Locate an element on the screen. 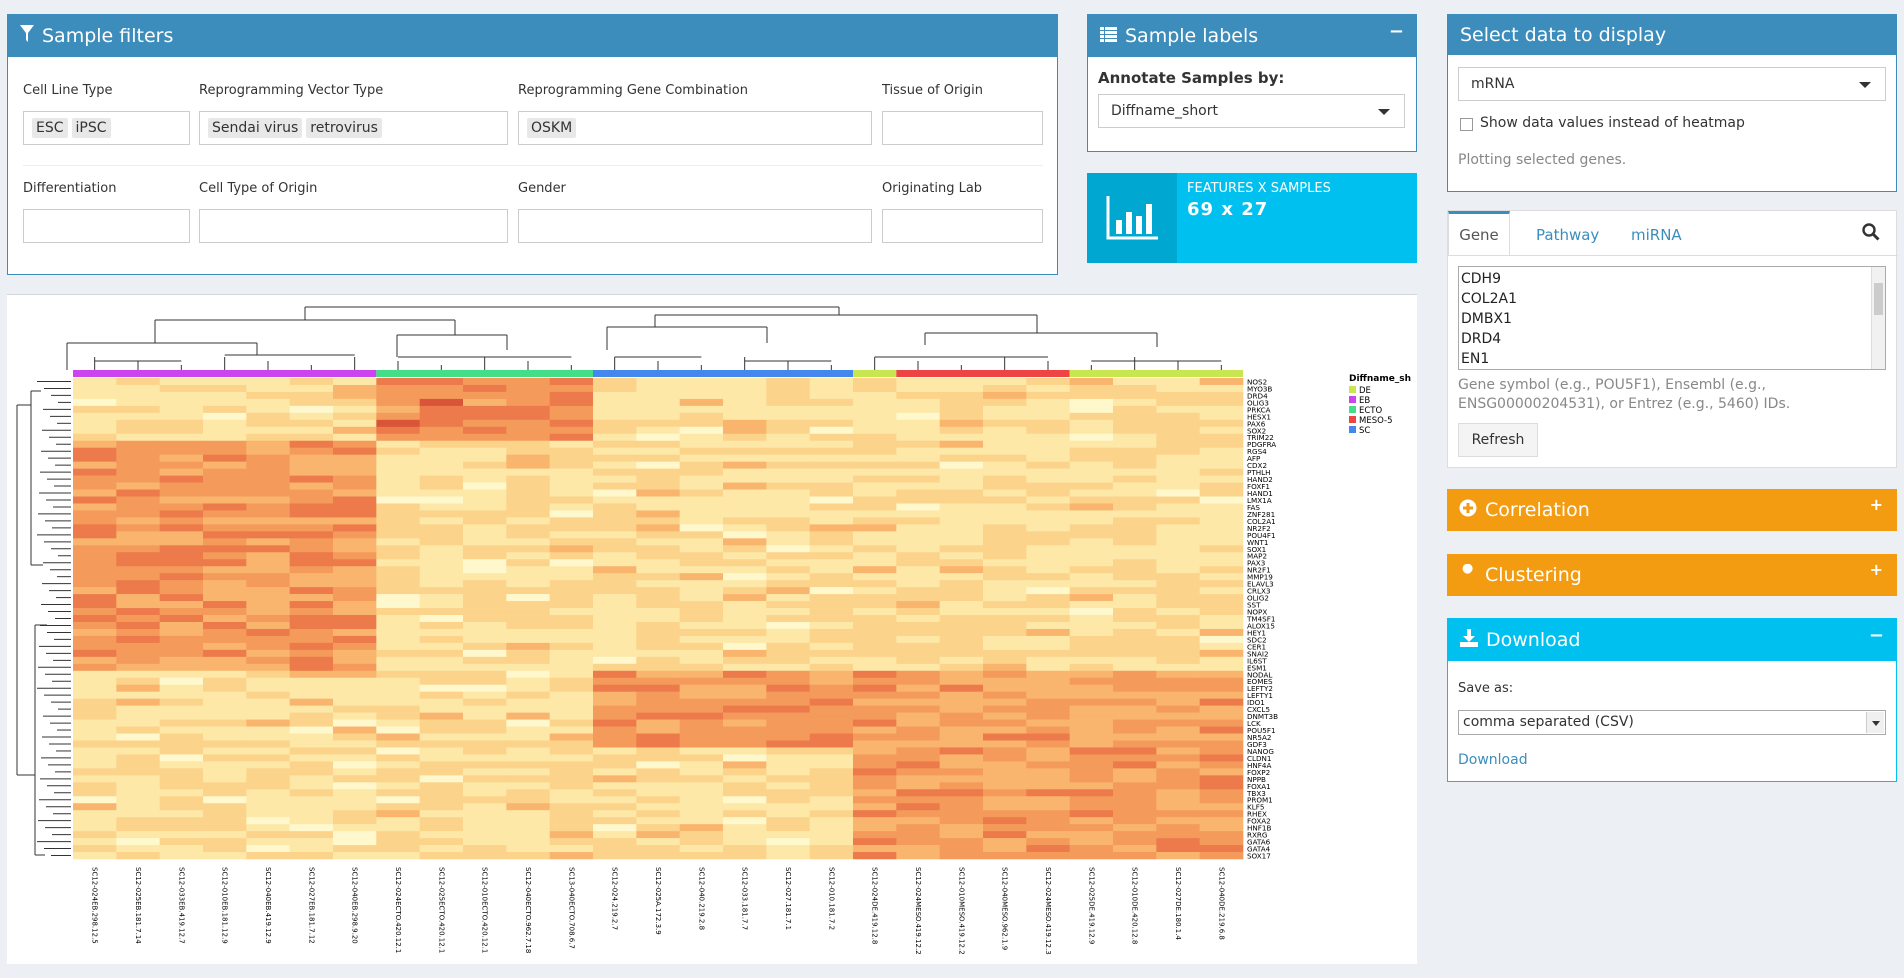  filter-label: Originating Lab is located at coordinates (932, 188).